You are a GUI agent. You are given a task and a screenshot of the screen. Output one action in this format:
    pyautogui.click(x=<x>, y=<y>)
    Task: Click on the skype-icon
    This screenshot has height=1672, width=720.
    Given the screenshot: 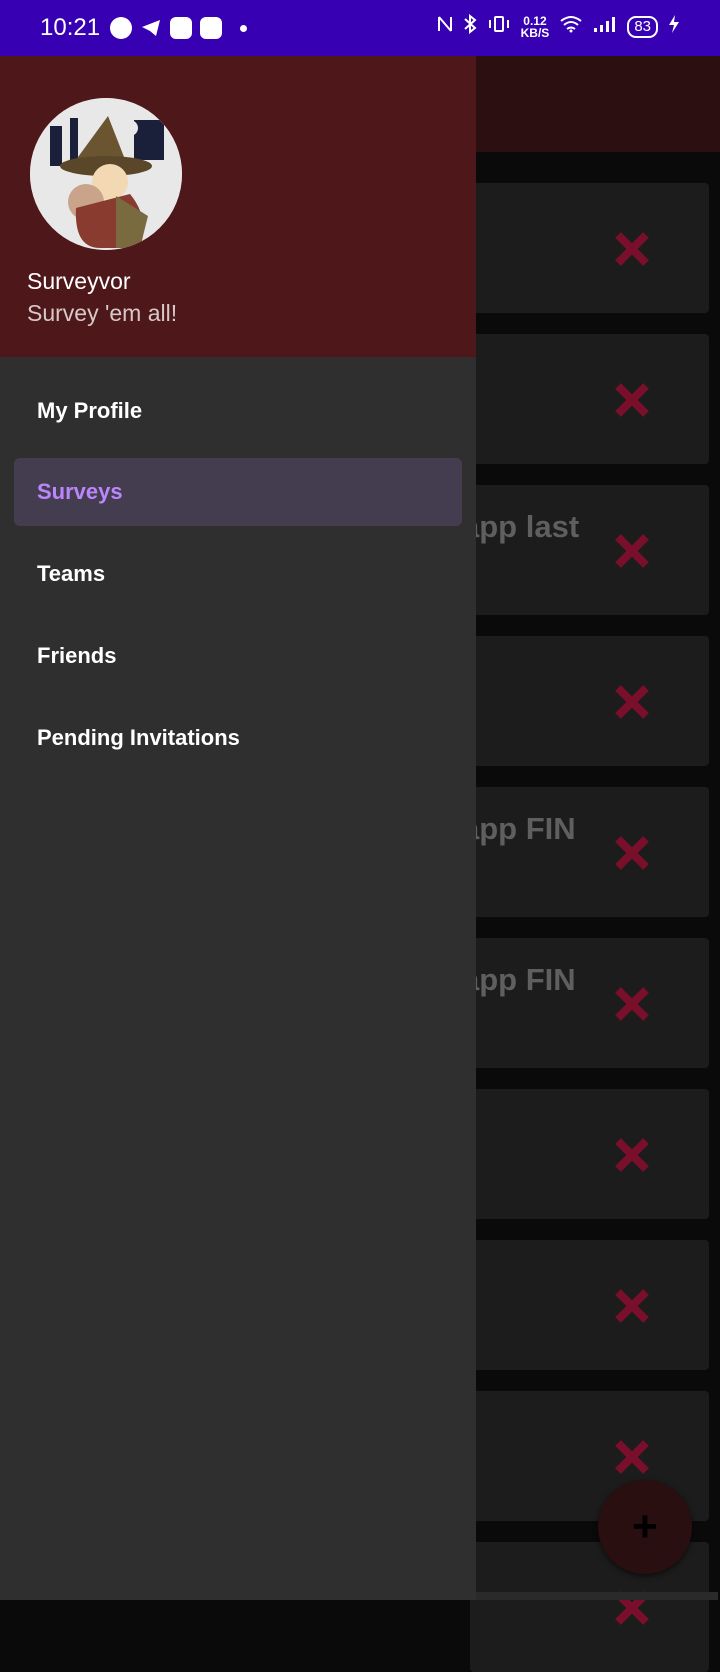 What is the action you would take?
    pyautogui.click(x=211, y=28)
    